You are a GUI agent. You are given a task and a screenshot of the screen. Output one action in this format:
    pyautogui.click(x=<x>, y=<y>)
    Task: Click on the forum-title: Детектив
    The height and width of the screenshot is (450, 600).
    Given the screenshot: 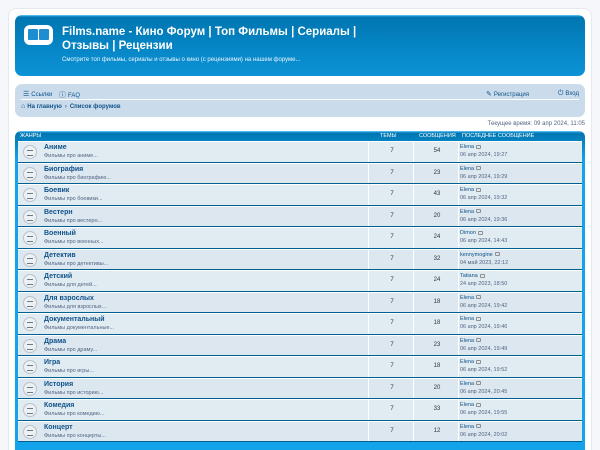 What is the action you would take?
    pyautogui.click(x=60, y=255)
    